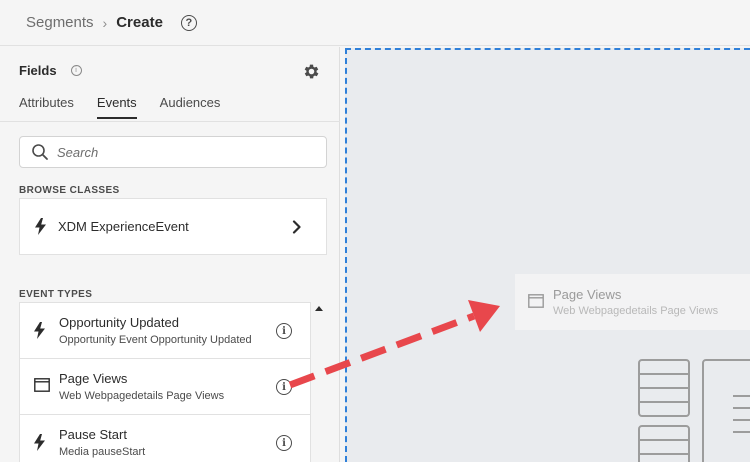 This screenshot has height=462, width=750. What do you see at coordinates (587, 294) in the screenshot?
I see `ghost-title: Page Views` at bounding box center [587, 294].